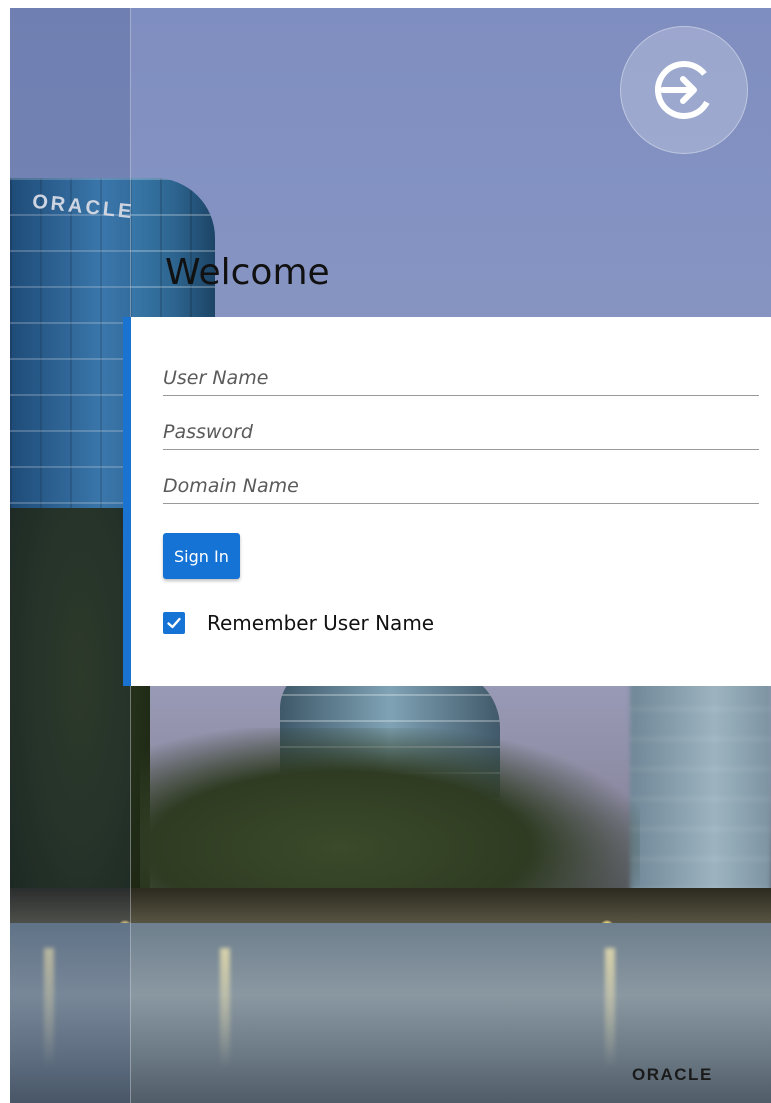 This screenshot has height=1103, width=771. I want to click on checkmark-icon, so click(174, 623).